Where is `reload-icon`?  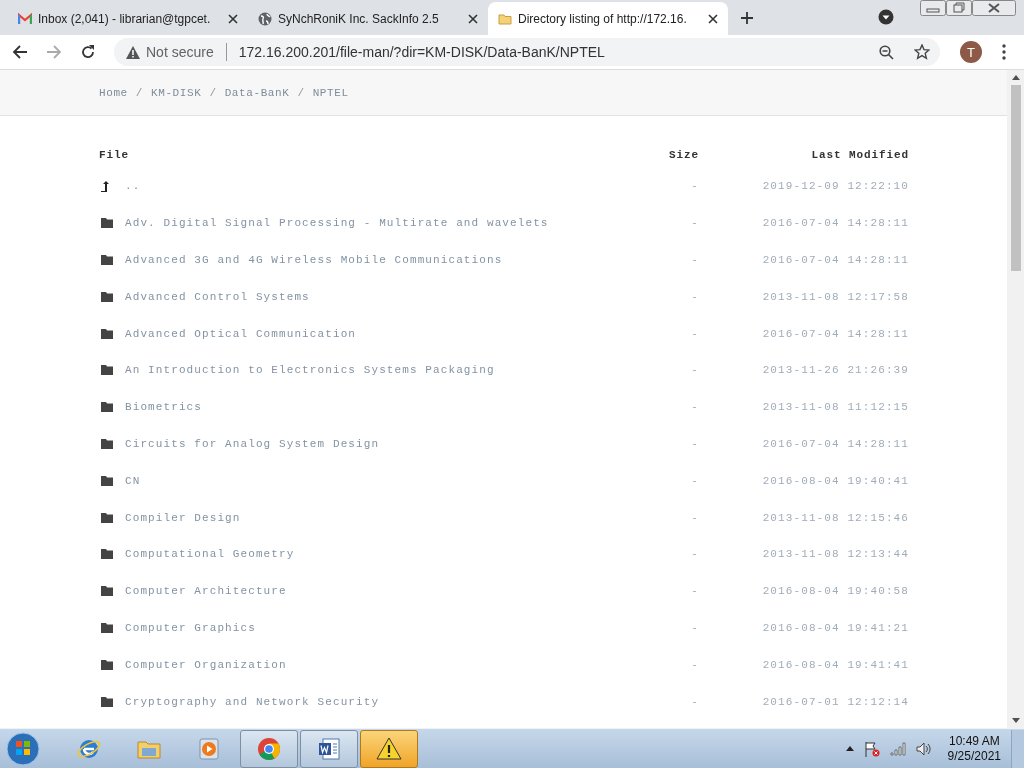
reload-icon is located at coordinates (88, 52).